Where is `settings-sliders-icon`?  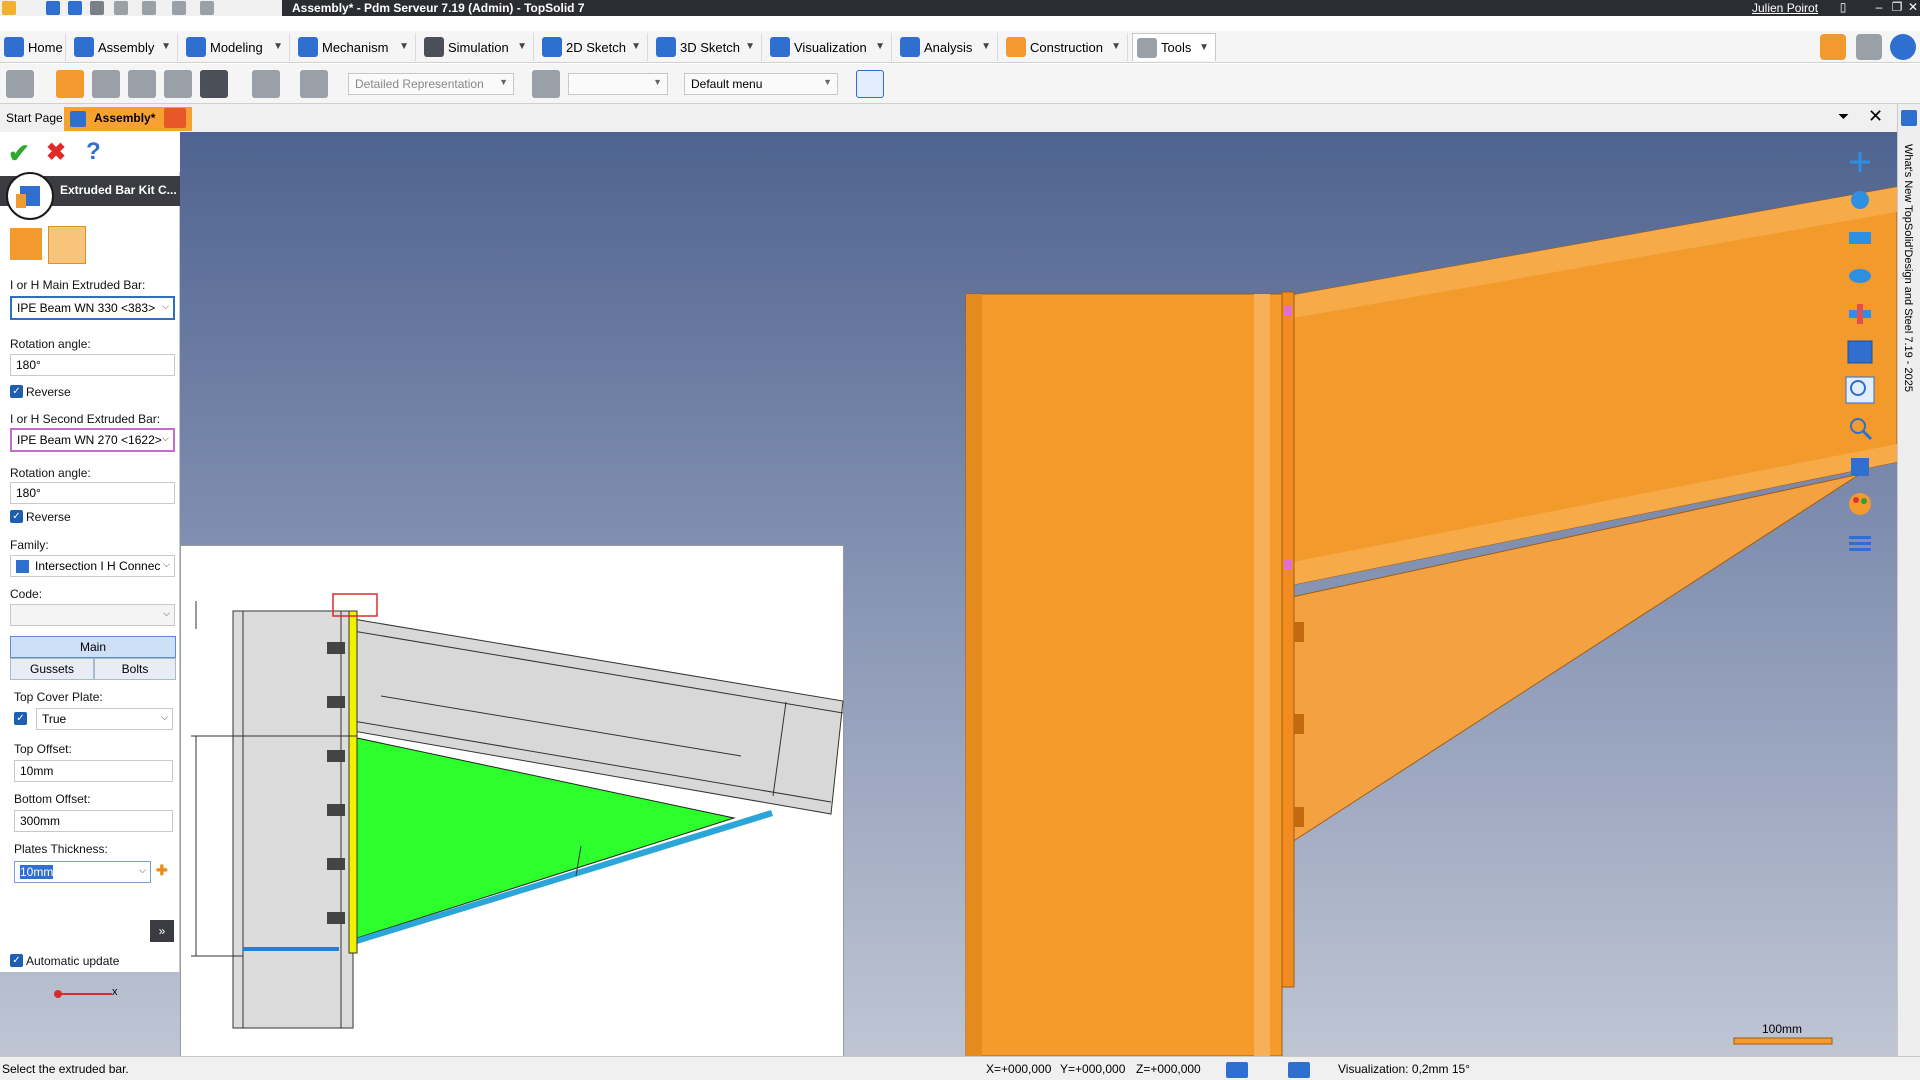
settings-sliders-icon is located at coordinates (870, 84).